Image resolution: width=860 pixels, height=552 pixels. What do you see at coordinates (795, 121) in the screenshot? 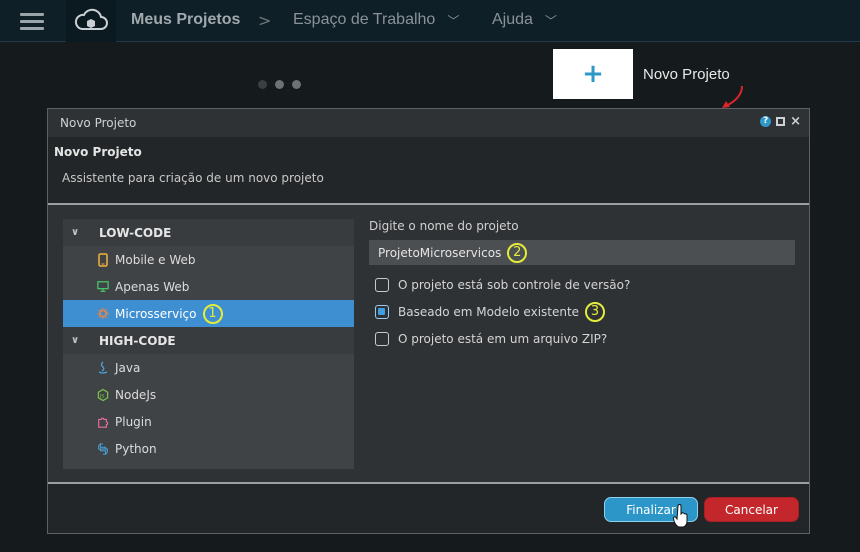
I see `close-icon: ×` at bounding box center [795, 121].